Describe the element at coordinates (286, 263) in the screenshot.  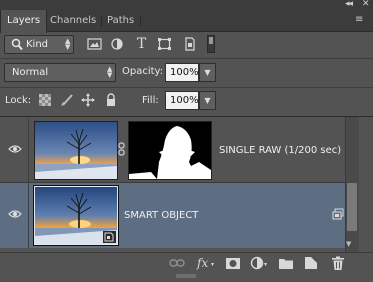
I see `new-group-icon` at that location.